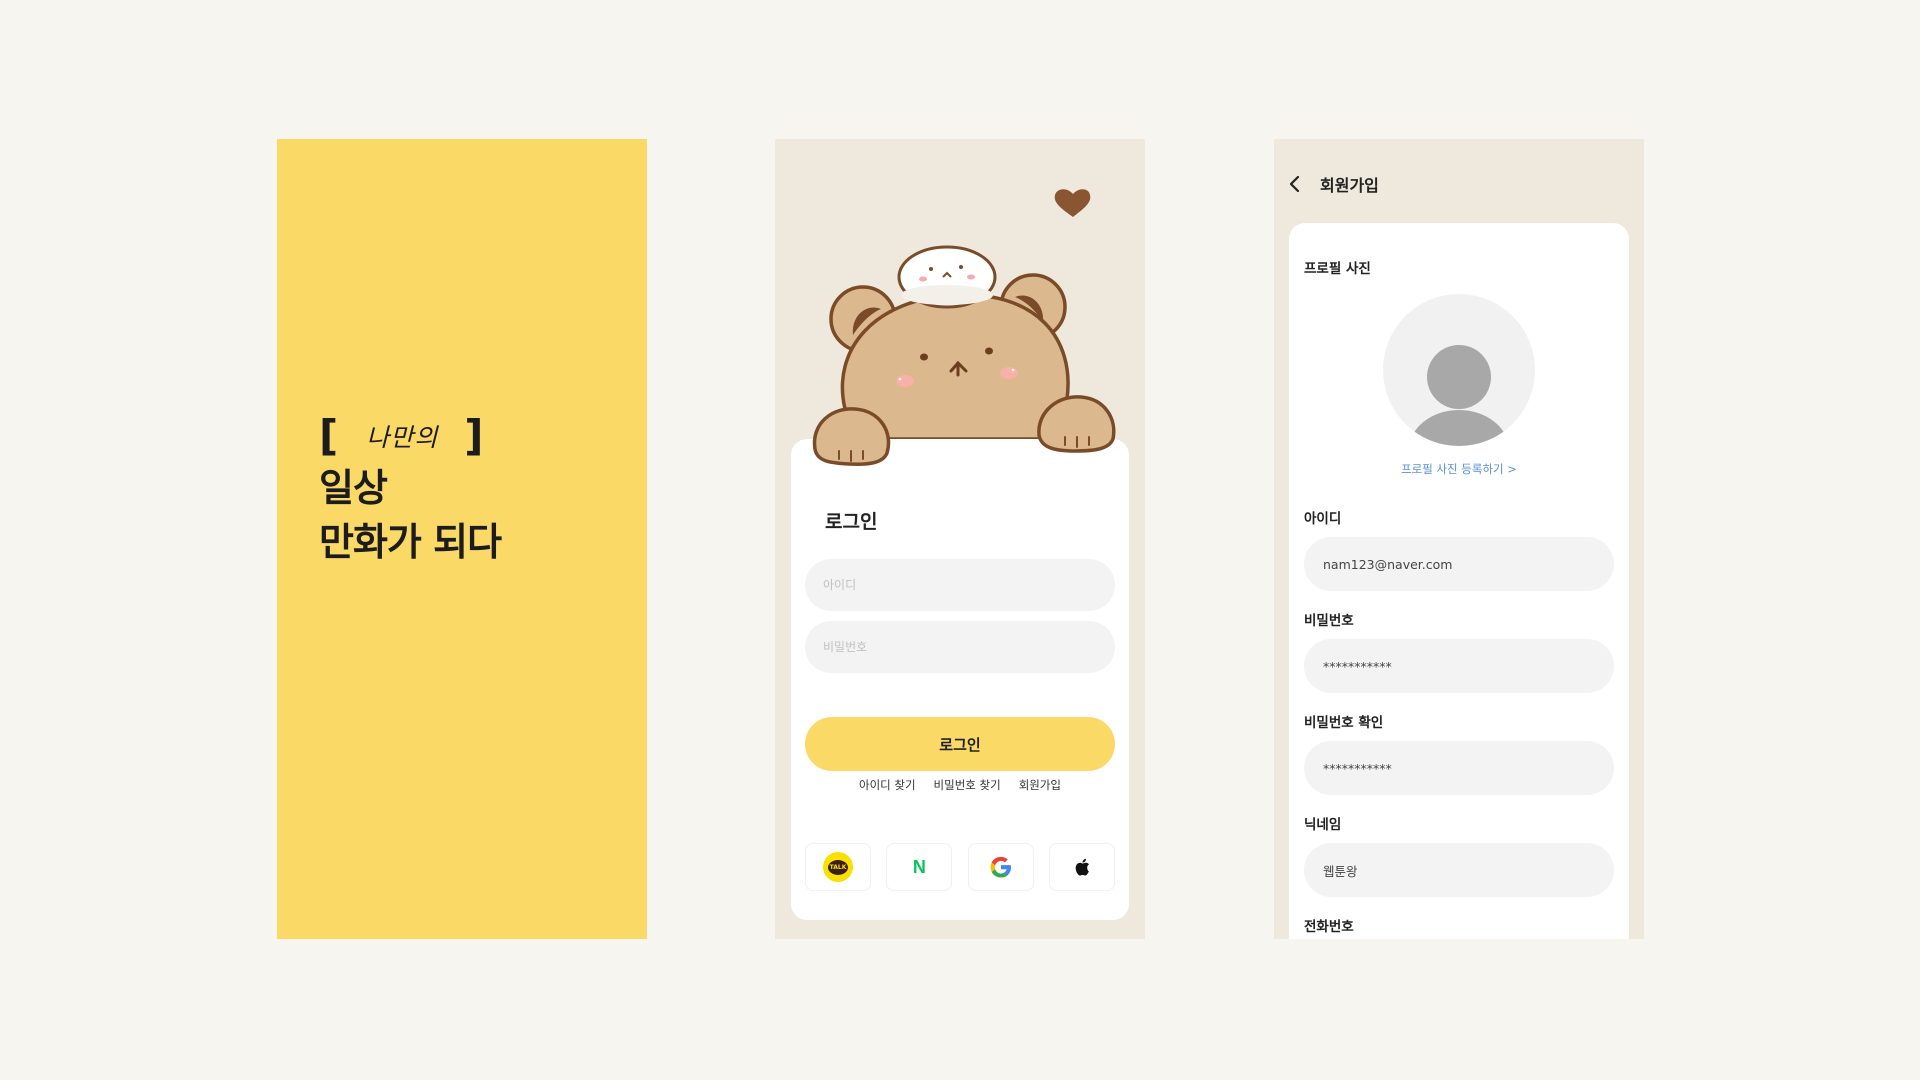 The height and width of the screenshot is (1080, 1920). I want to click on kakao-icon-text: TALK, so click(838, 867).